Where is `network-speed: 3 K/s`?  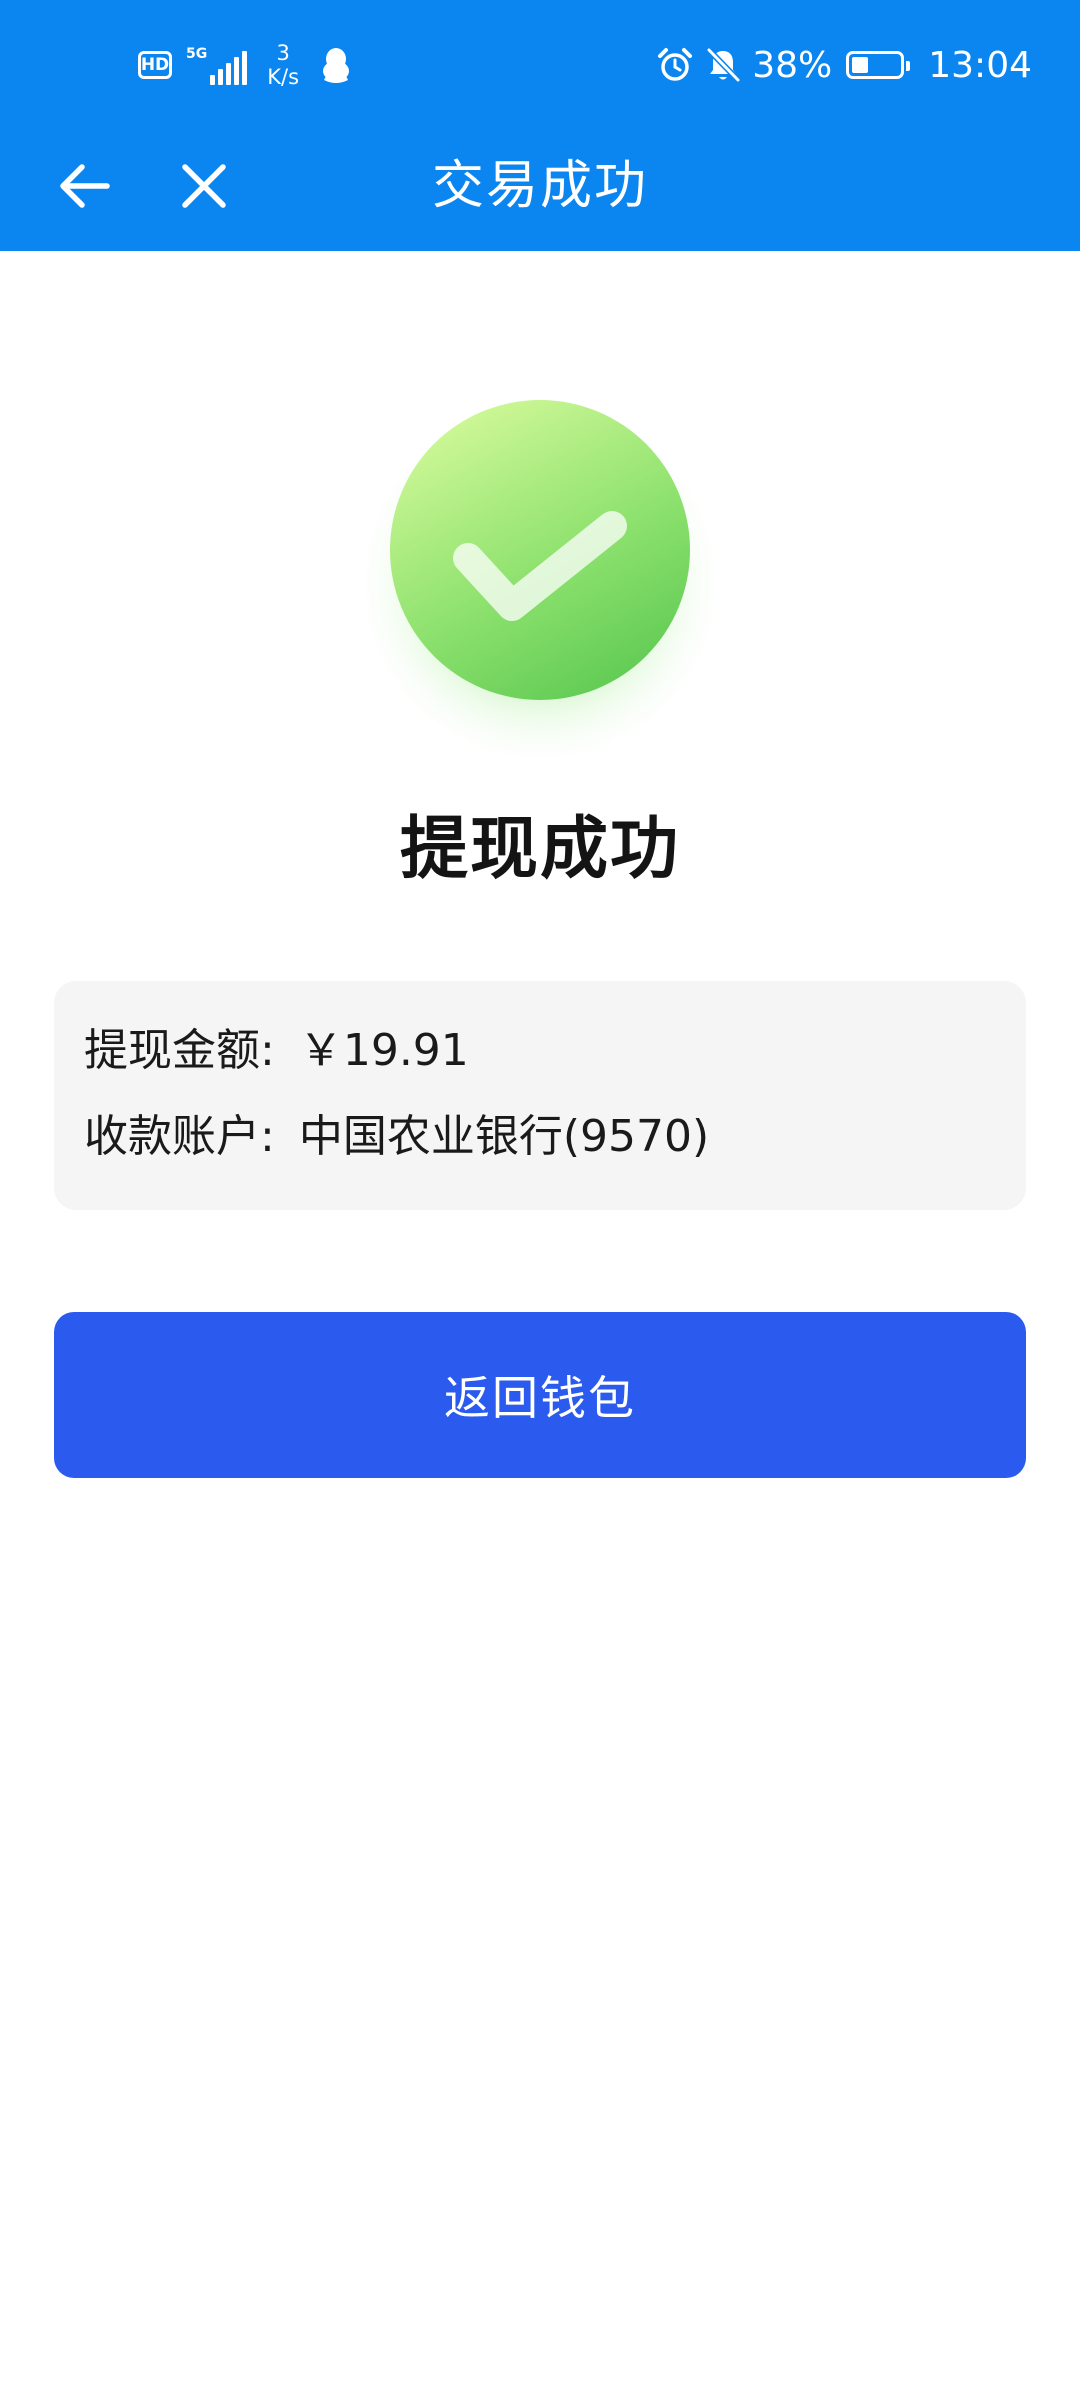
network-speed: 3 K/s is located at coordinates (283, 65).